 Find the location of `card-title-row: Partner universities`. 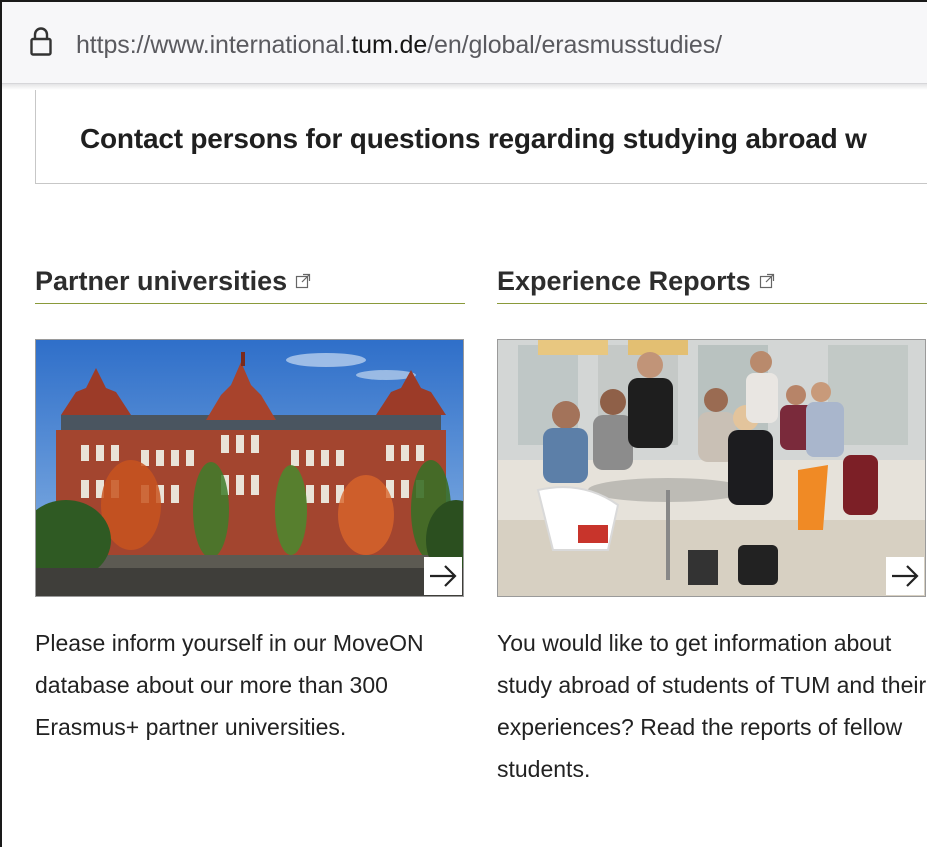

card-title-row: Partner universities is located at coordinates (250, 284).